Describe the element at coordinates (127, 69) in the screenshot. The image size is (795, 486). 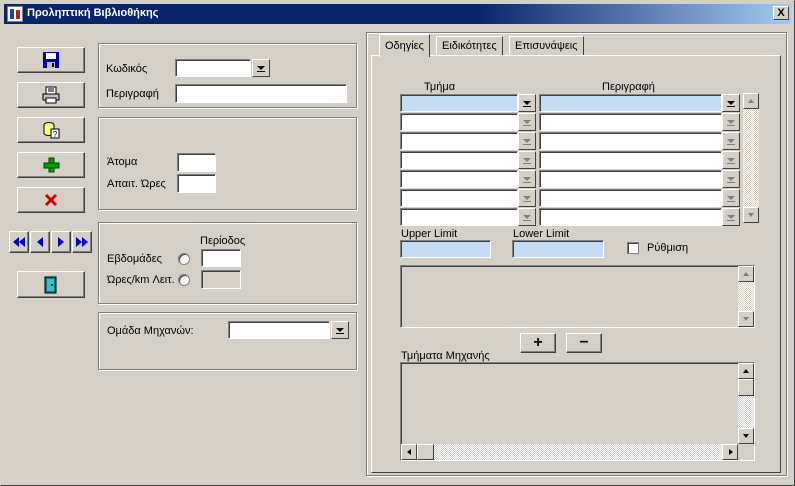
I see `code-label: Κωδικός` at that location.